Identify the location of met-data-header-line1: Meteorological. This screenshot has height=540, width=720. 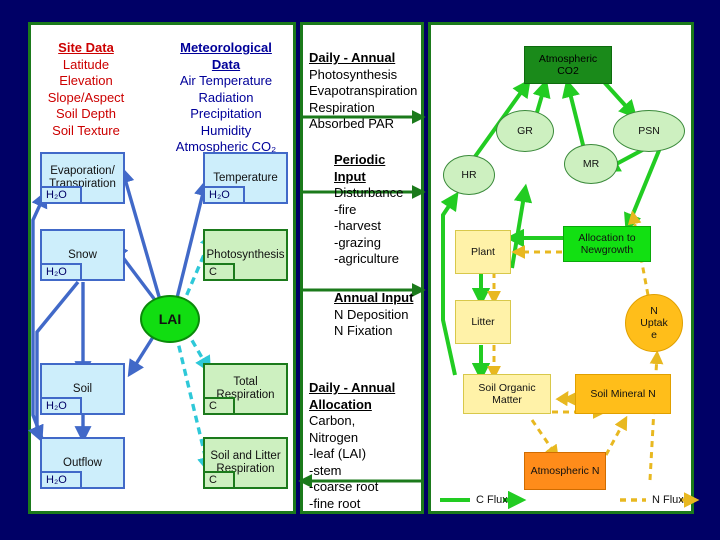
(226, 47).